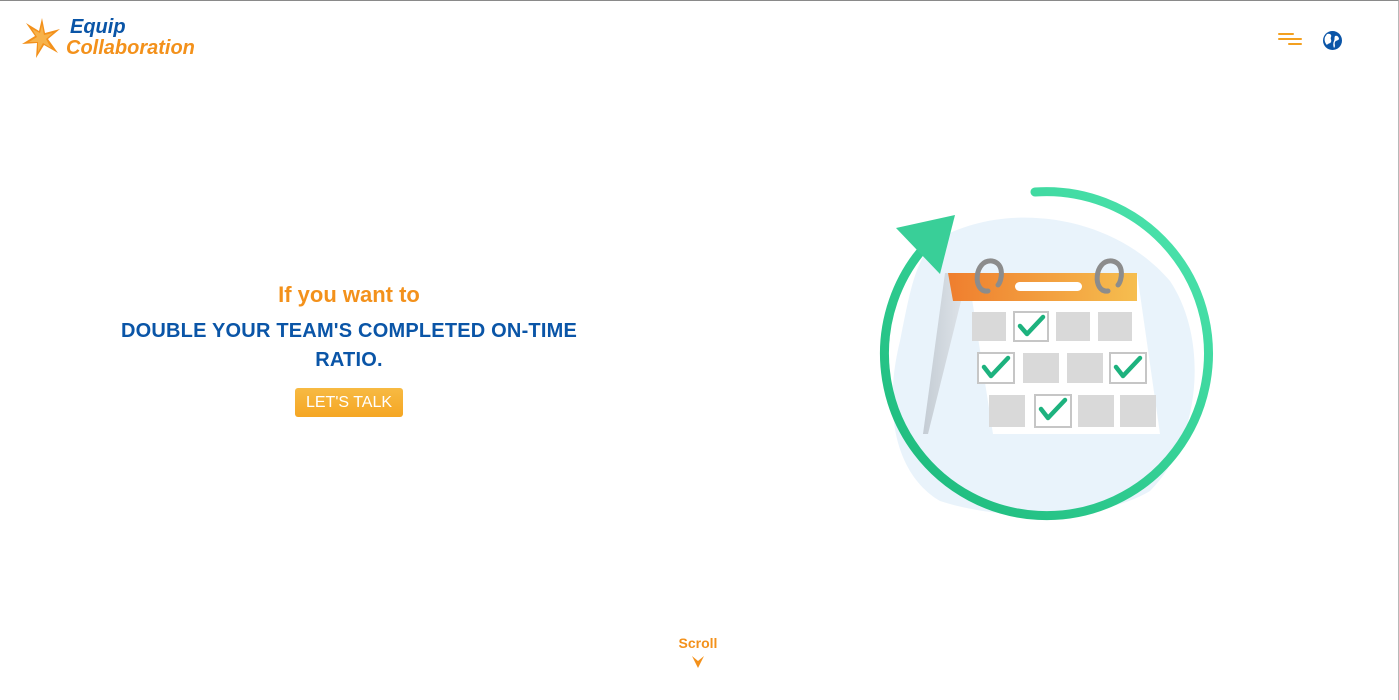 Image resolution: width=1399 pixels, height=700 pixels. What do you see at coordinates (41, 38) in the screenshot?
I see `star-logo-icon` at bounding box center [41, 38].